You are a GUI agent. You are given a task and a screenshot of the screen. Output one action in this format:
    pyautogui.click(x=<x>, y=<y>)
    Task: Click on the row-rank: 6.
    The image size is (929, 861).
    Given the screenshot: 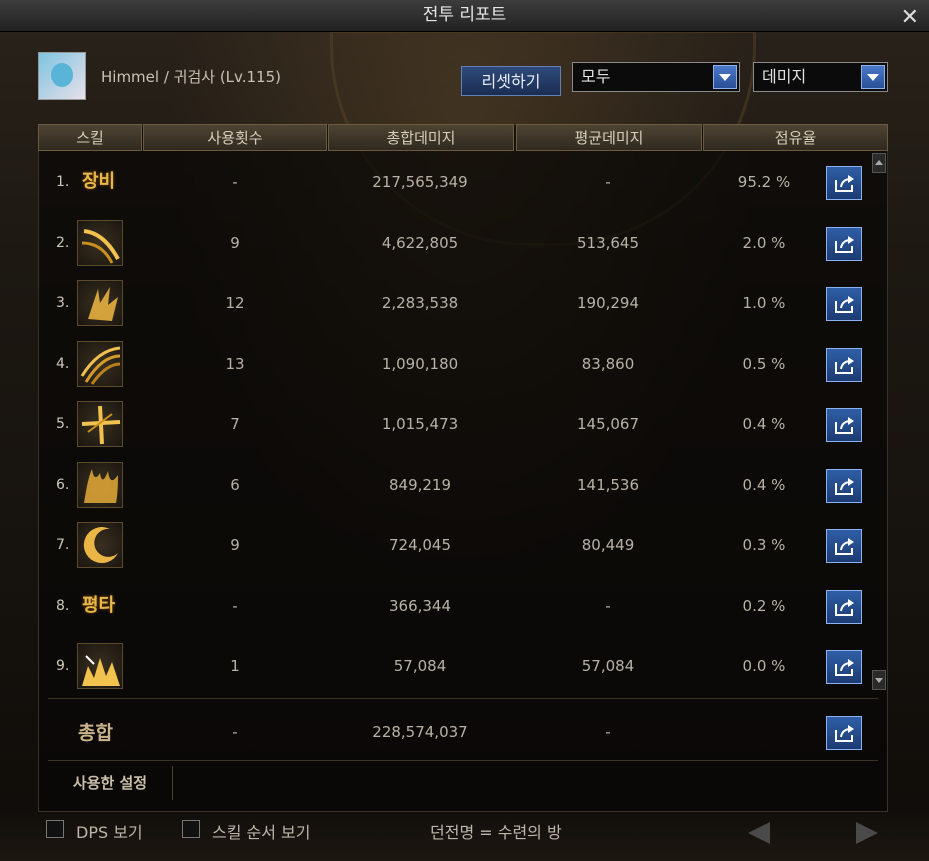 What is the action you would take?
    pyautogui.click(x=63, y=484)
    